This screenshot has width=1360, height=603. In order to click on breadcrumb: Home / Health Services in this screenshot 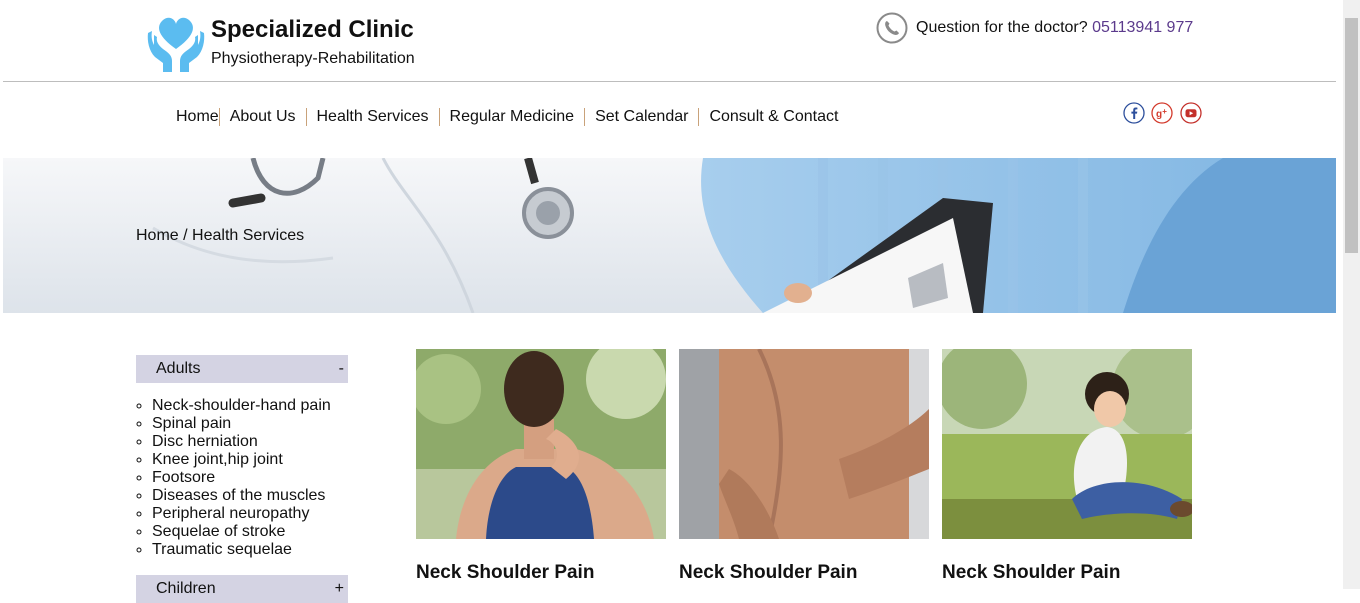, I will do `click(220, 236)`.